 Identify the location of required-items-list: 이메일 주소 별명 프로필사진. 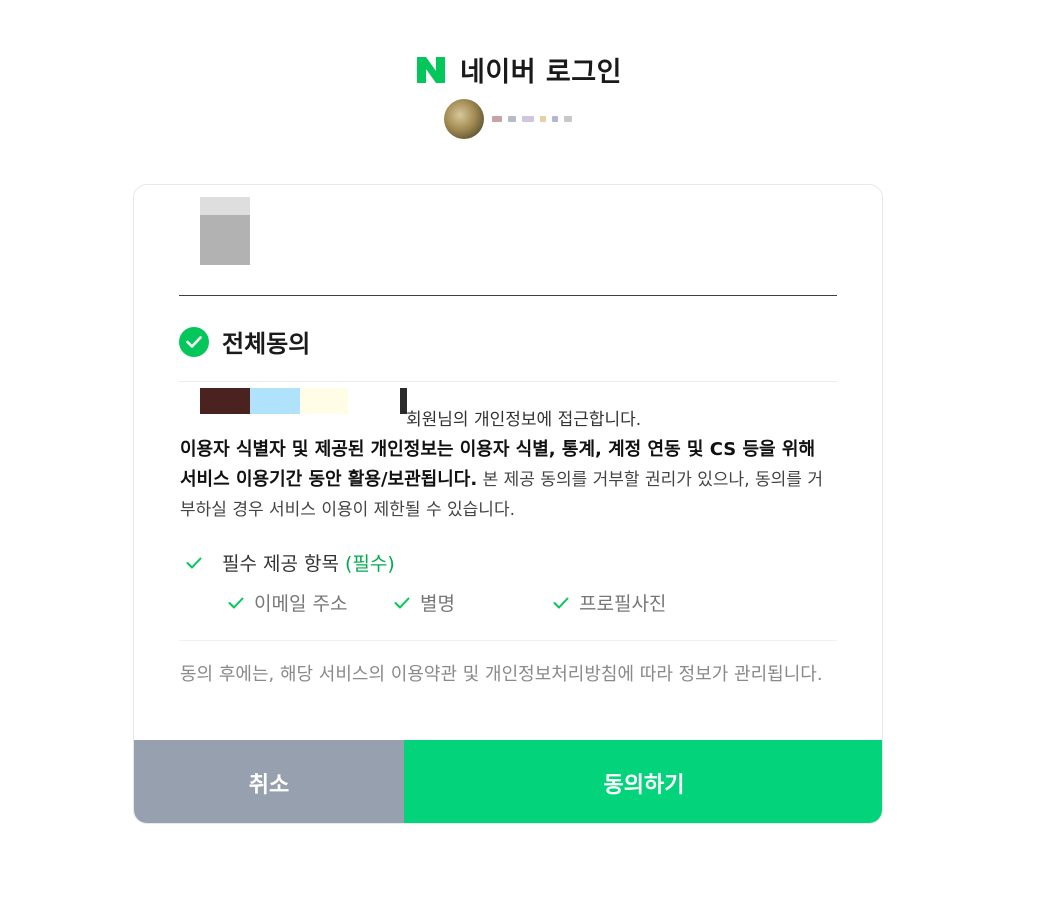
(528, 604).